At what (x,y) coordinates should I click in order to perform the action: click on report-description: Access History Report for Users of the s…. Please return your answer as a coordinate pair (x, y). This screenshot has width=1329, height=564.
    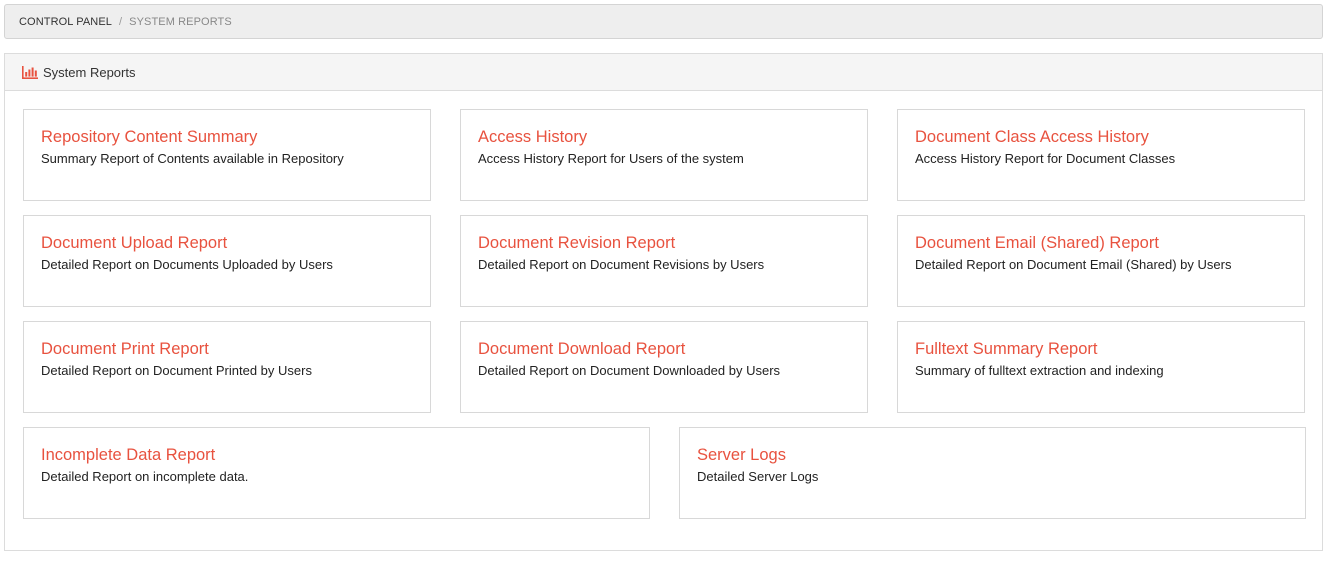
    Looking at the image, I should click on (611, 158).